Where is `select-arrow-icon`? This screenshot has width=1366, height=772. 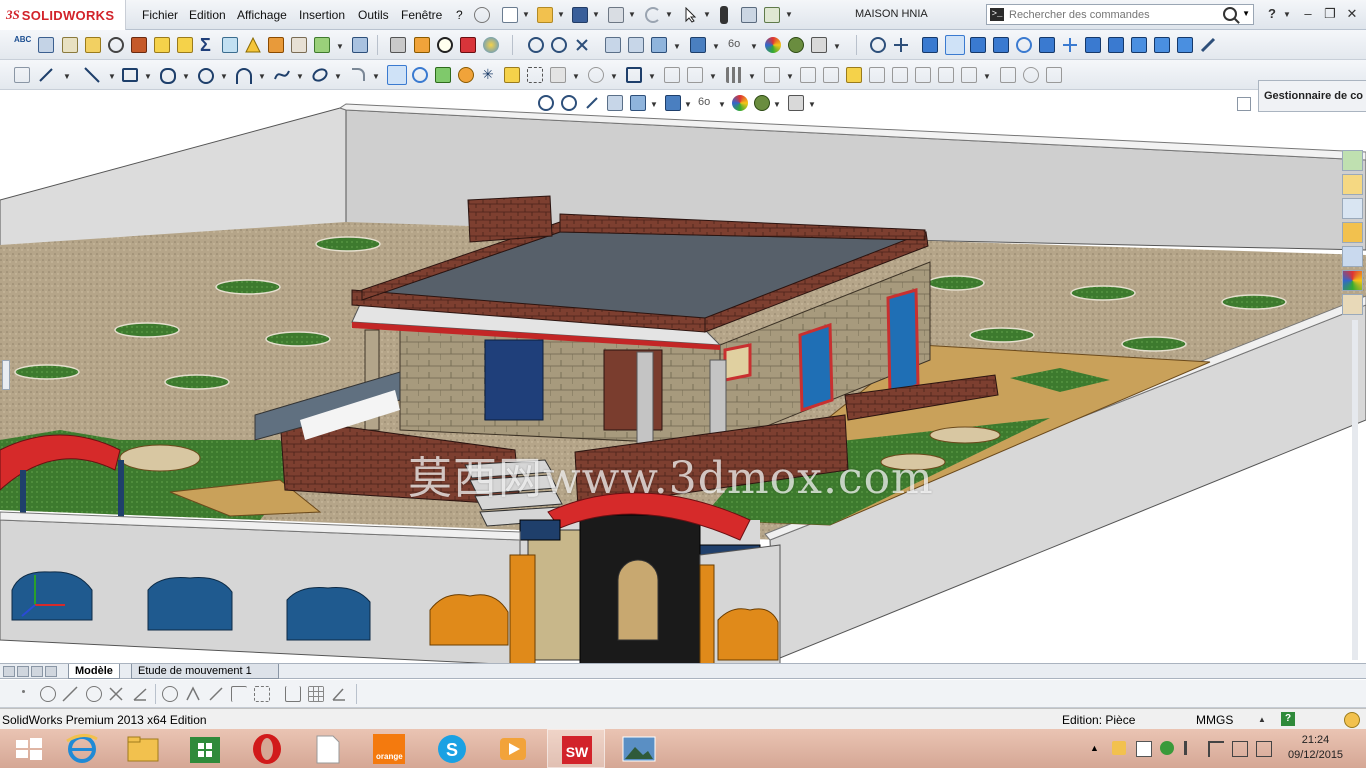
select-arrow-icon is located at coordinates (691, 14).